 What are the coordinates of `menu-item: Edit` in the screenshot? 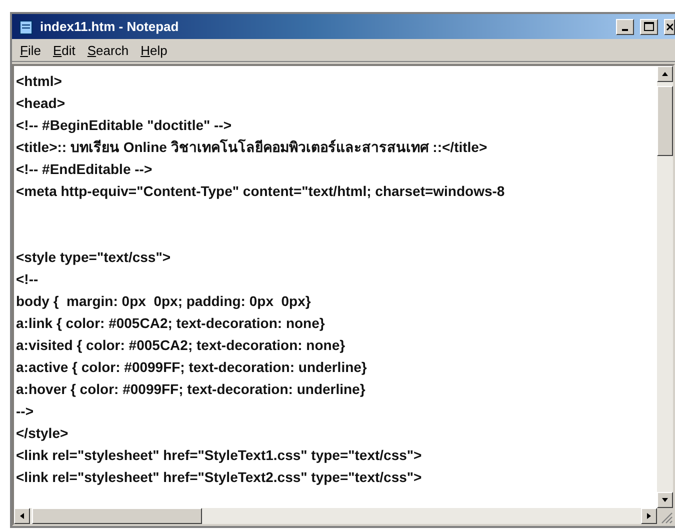 It's located at (64, 50).